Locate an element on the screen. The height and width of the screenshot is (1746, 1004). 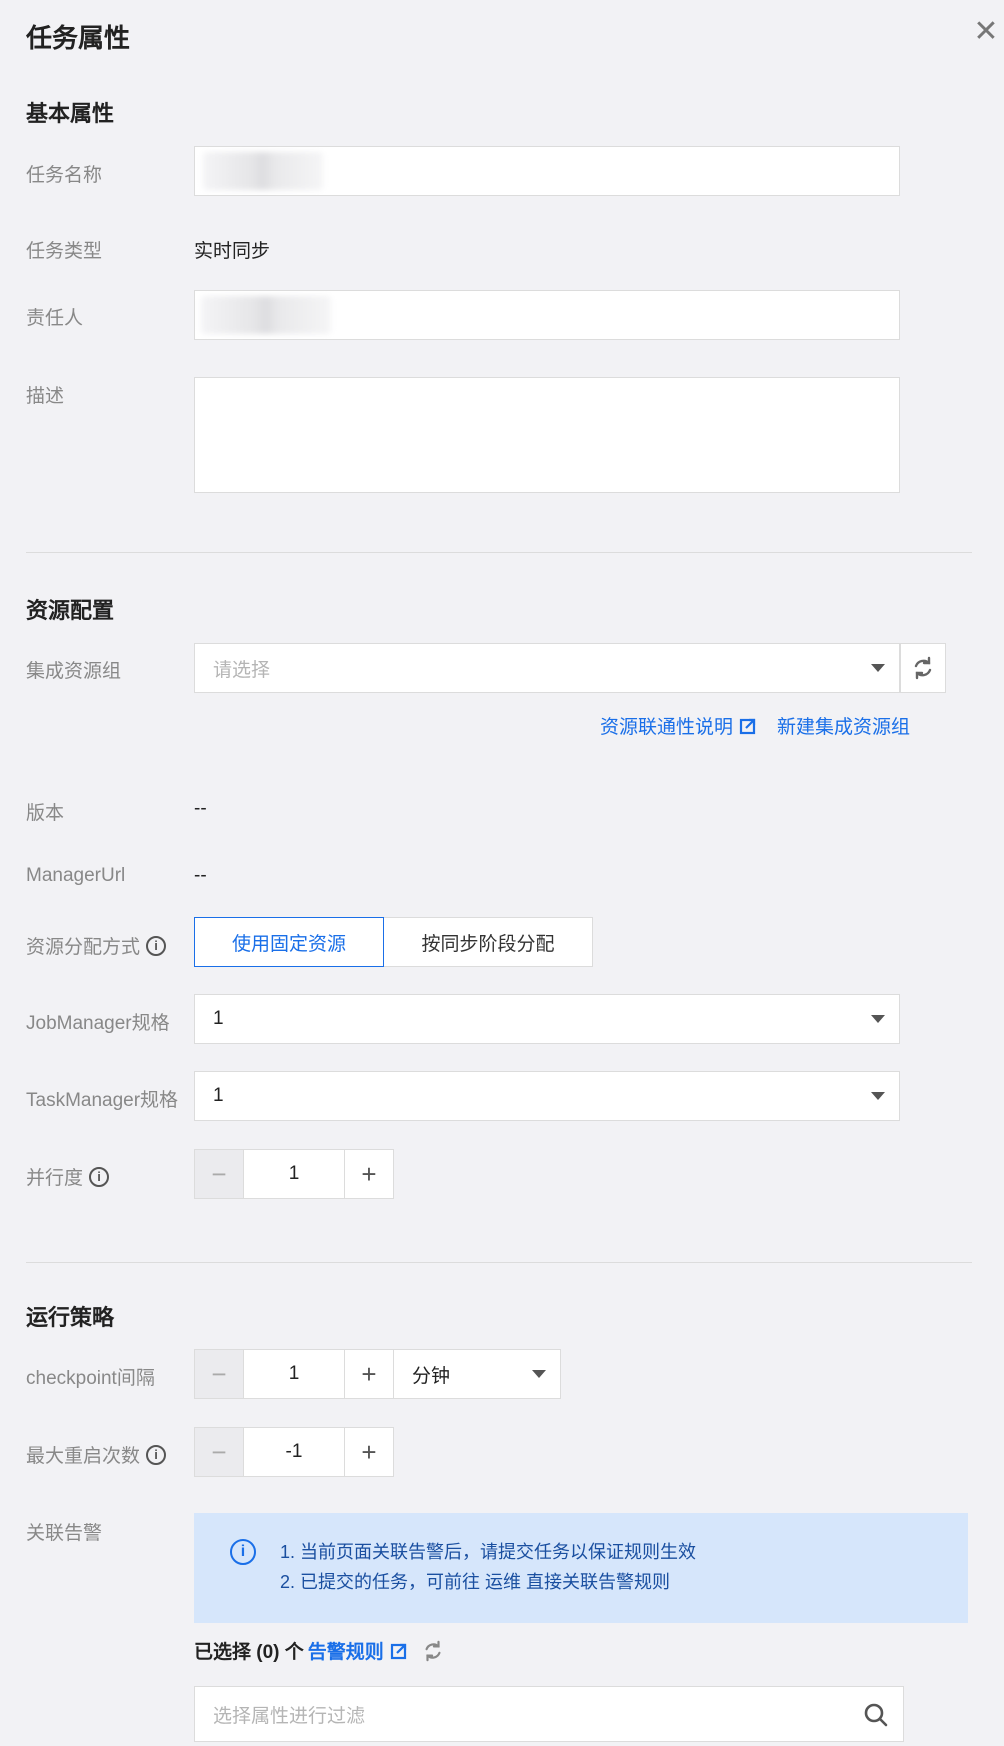
job-manager-value: 1 is located at coordinates (218, 1018).